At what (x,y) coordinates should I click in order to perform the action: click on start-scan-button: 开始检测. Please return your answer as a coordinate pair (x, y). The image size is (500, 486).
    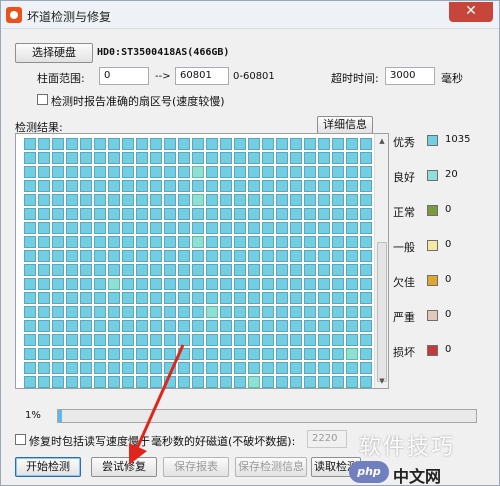
    Looking at the image, I should click on (48, 467).